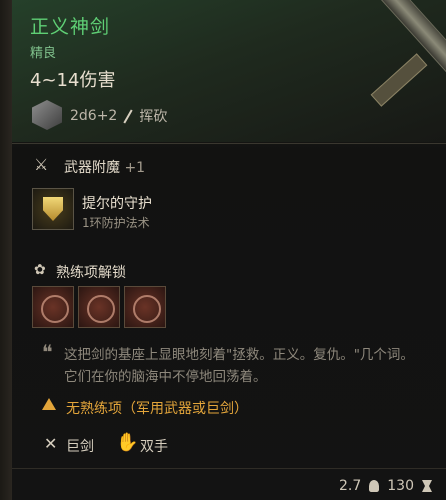  Describe the element at coordinates (157, 409) in the screenshot. I see `warning-text: 无熟练项（军用武器或巨剑）` at that location.